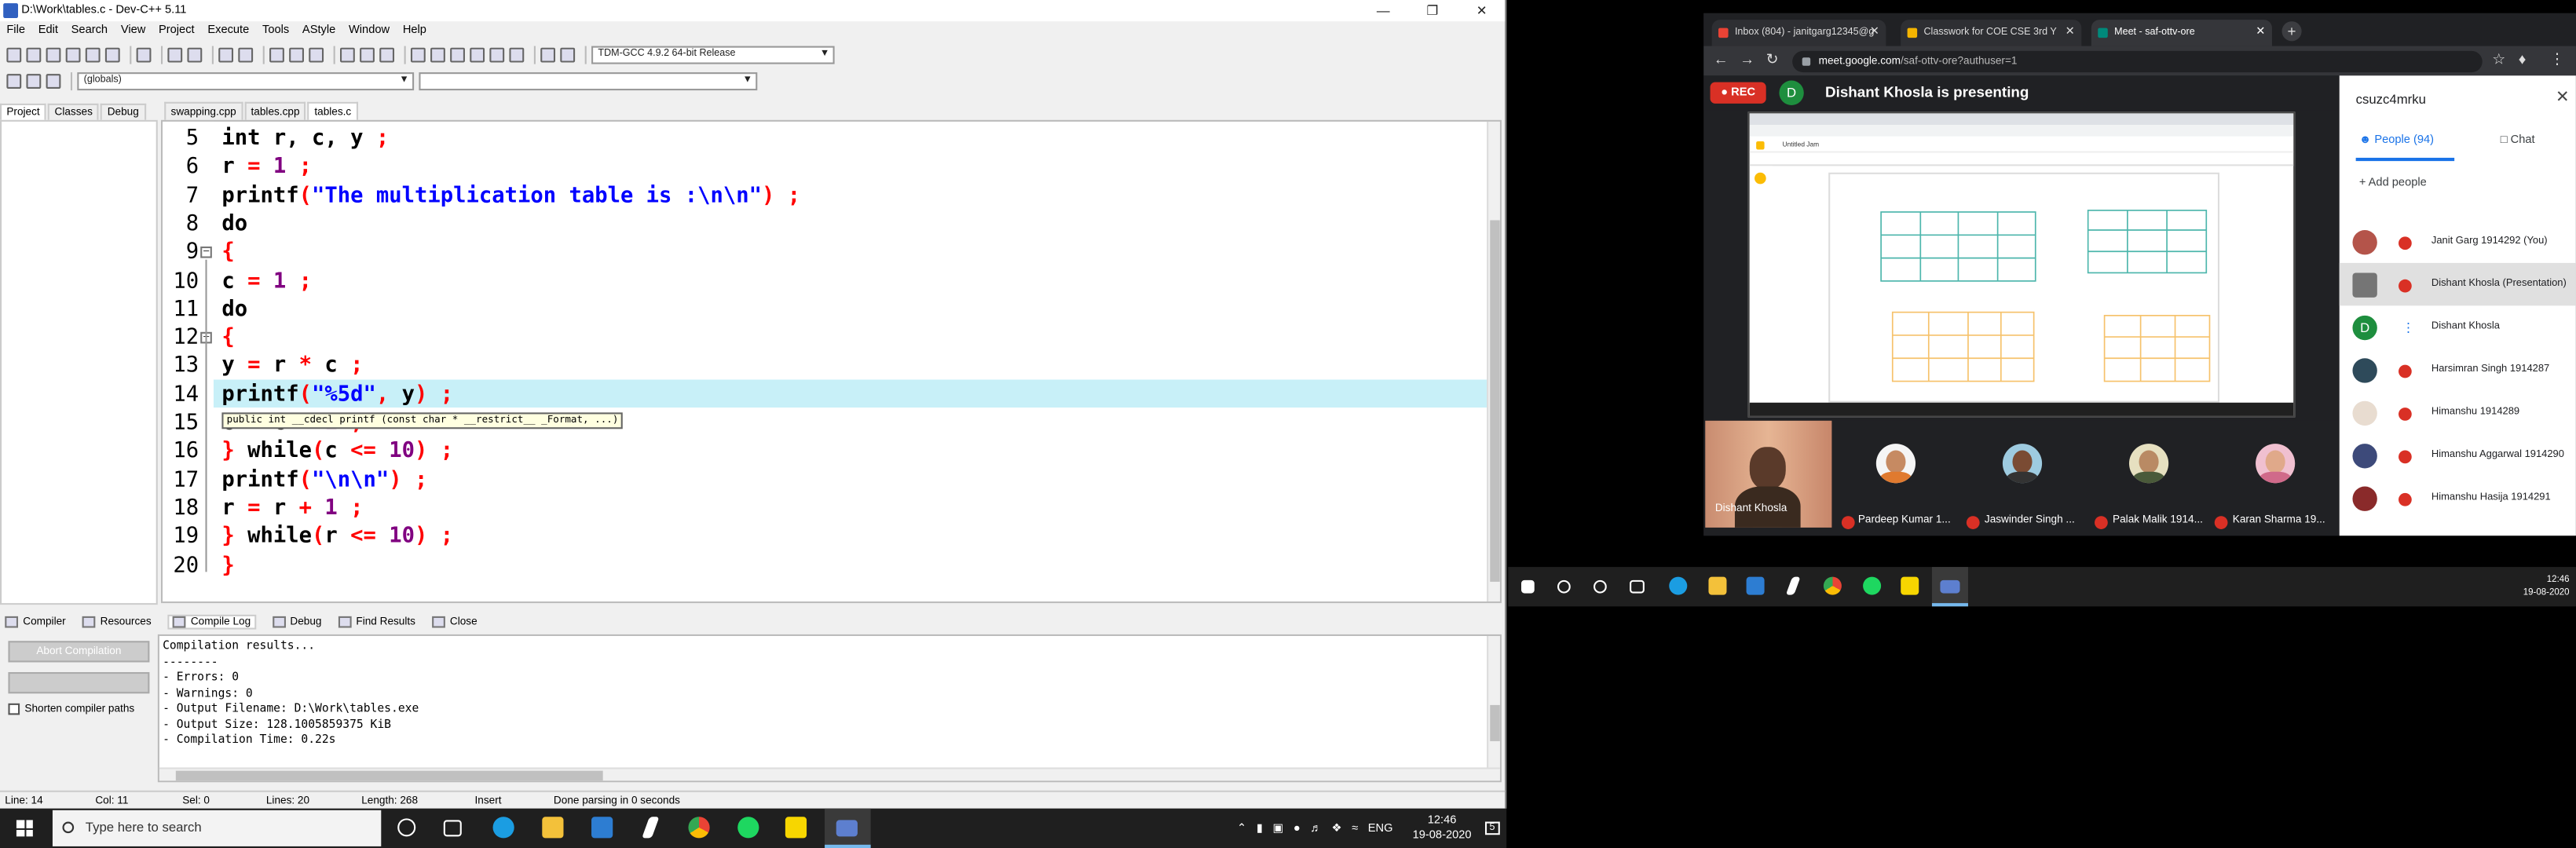 The height and width of the screenshot is (848, 2576). I want to click on project-panel, so click(79, 362).